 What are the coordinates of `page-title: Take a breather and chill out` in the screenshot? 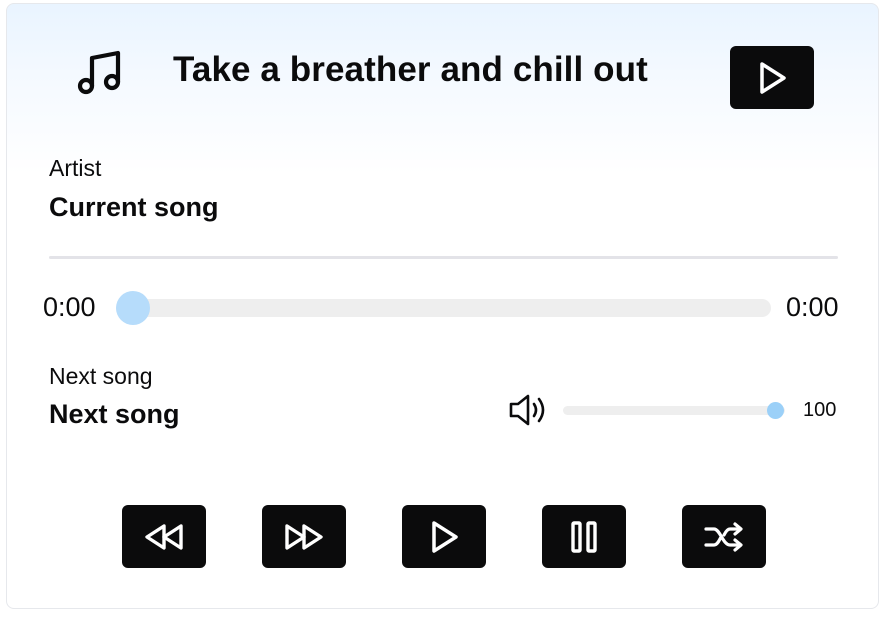 It's located at (410, 69).